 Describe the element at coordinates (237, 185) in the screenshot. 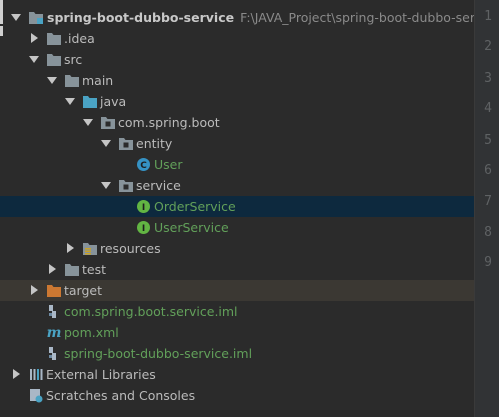

I see `tree-item-package-service: service` at that location.